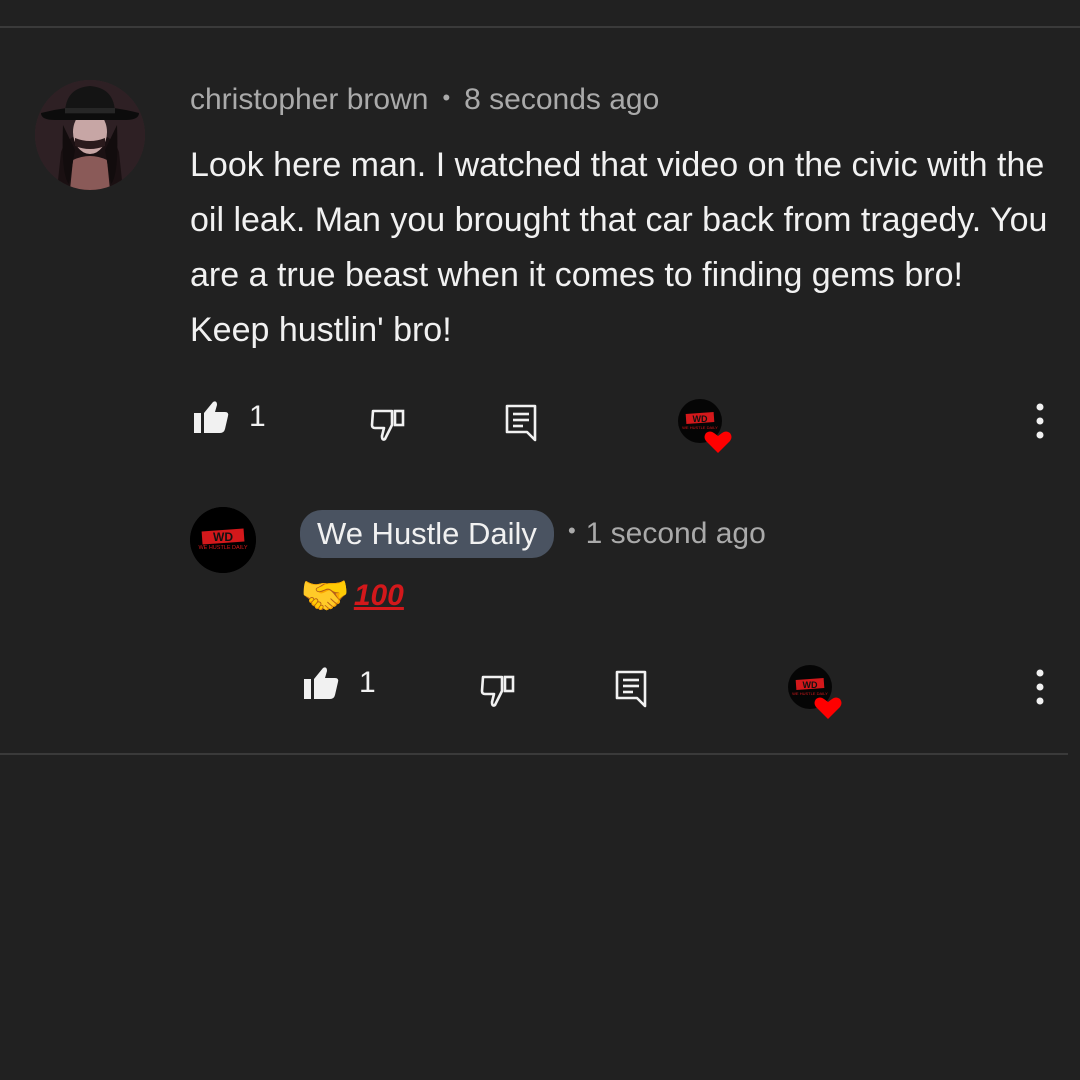 This screenshot has height=1080, width=1080. I want to click on reply-creator-heart: WD WE HUSTLE DAILY, so click(816, 693).